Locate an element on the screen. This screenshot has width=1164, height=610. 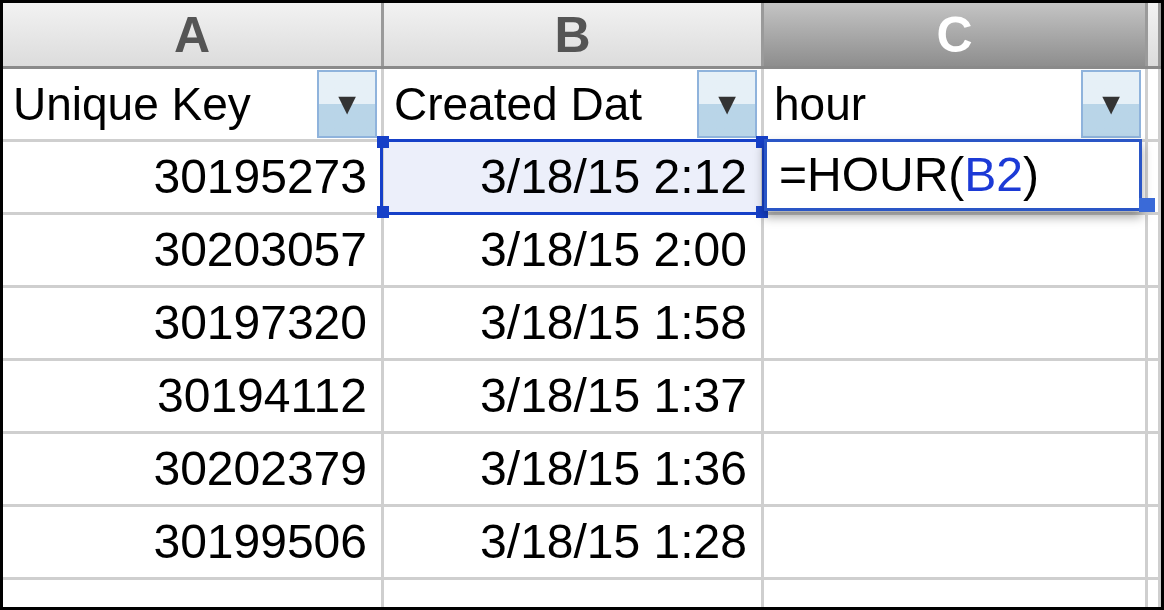
table-cell-text: 30194112 is located at coordinates (262, 396).